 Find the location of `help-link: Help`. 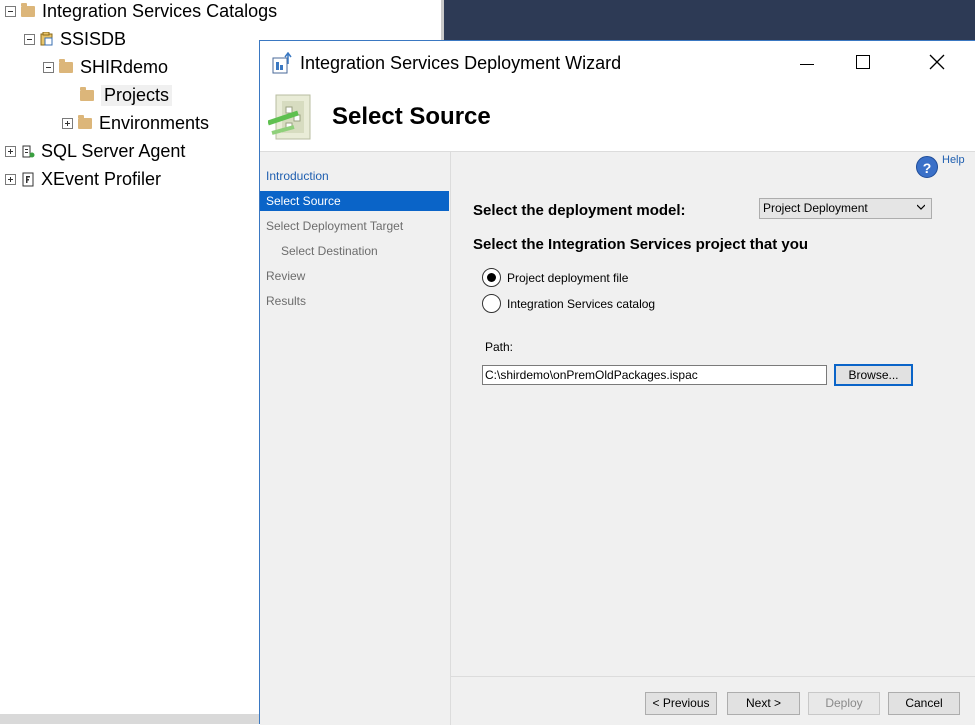

help-link: Help is located at coordinates (953, 160).